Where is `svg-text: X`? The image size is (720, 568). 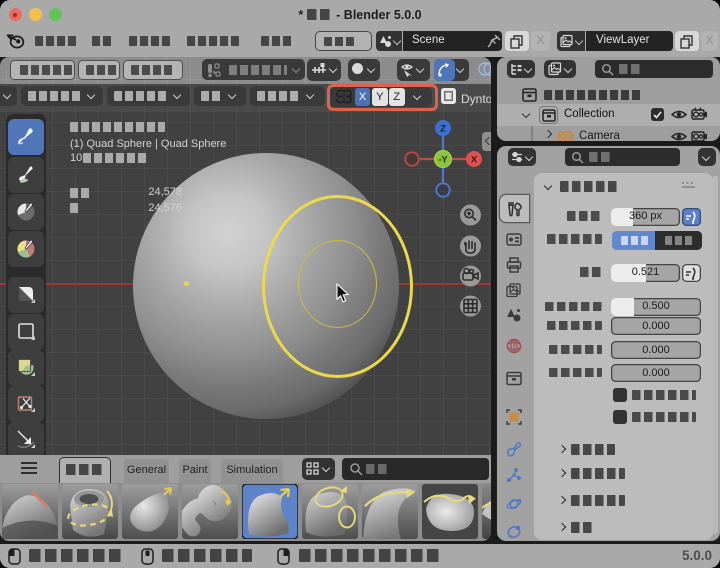
svg-text: X is located at coordinates (474, 160).